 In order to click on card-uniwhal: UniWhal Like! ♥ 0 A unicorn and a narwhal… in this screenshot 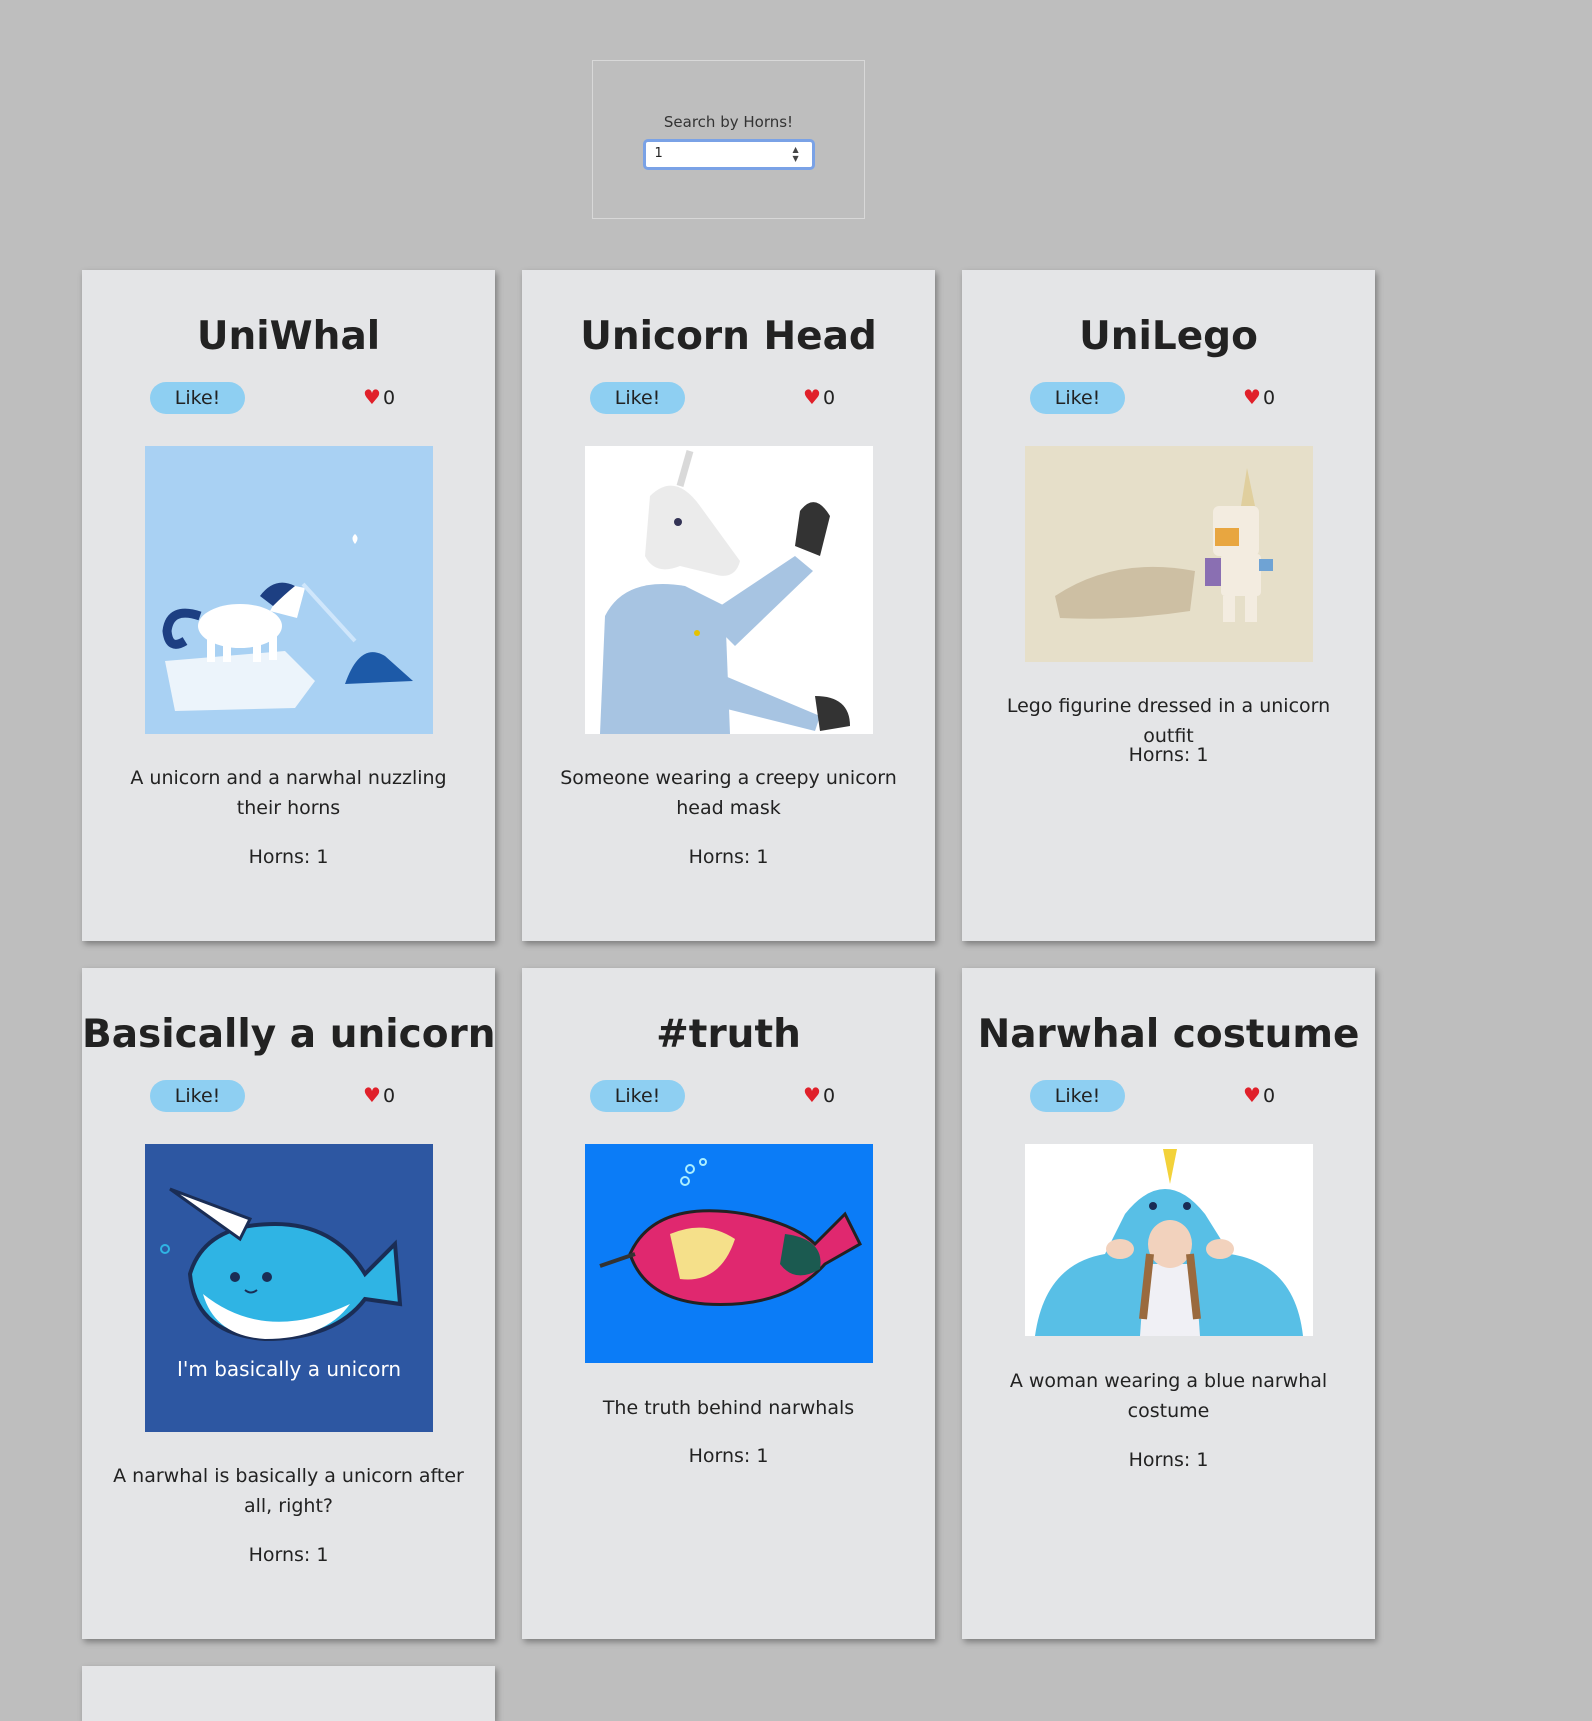, I will do `click(288, 605)`.